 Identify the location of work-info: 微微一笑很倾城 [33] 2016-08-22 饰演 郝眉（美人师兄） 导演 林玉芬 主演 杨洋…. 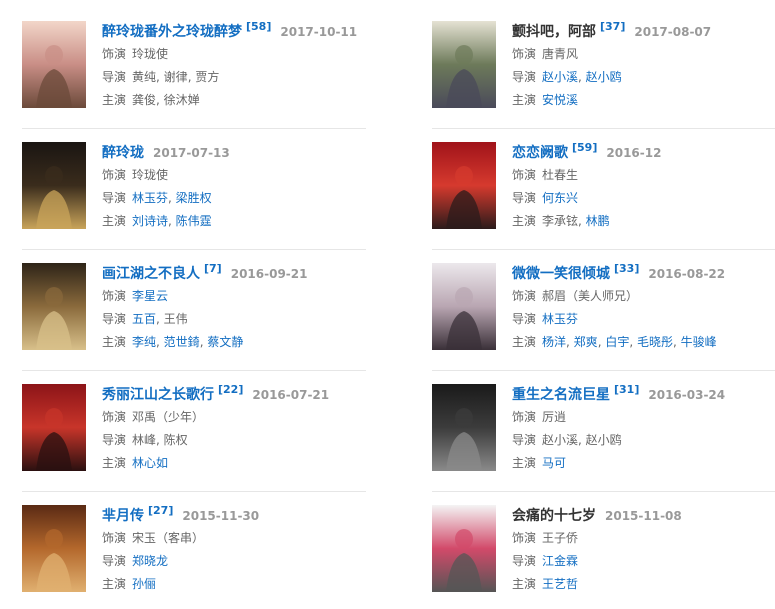
(643, 308).